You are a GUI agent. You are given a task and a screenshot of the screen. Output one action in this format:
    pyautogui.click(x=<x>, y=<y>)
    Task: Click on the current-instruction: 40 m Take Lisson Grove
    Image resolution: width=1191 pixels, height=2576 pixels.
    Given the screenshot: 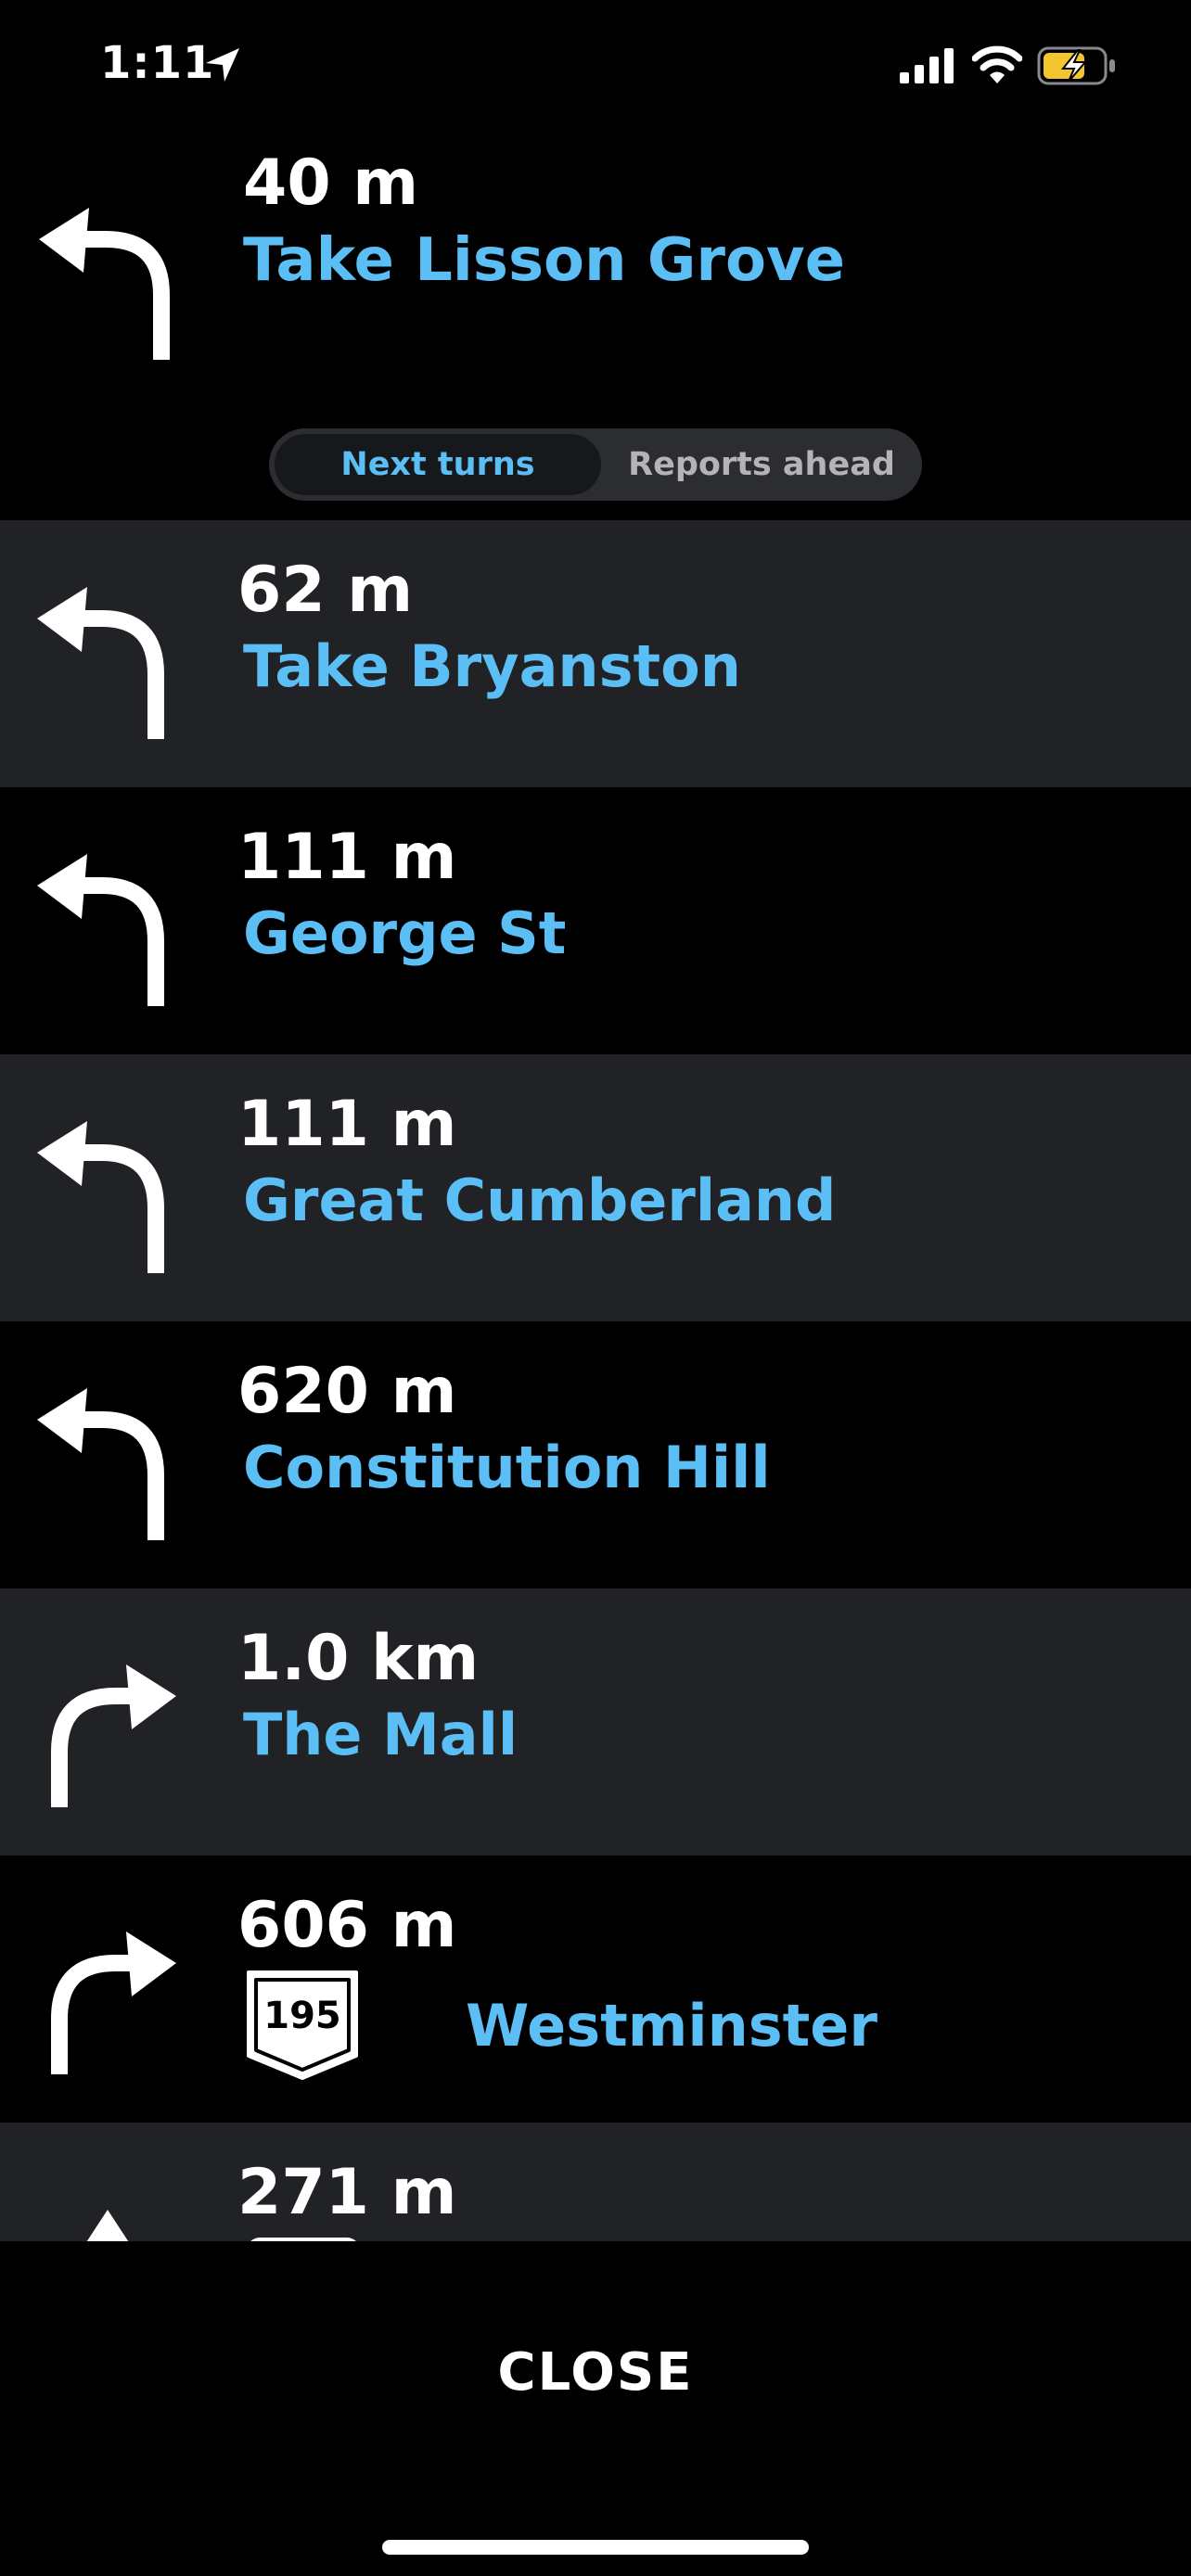 What is the action you would take?
    pyautogui.click(x=595, y=264)
    